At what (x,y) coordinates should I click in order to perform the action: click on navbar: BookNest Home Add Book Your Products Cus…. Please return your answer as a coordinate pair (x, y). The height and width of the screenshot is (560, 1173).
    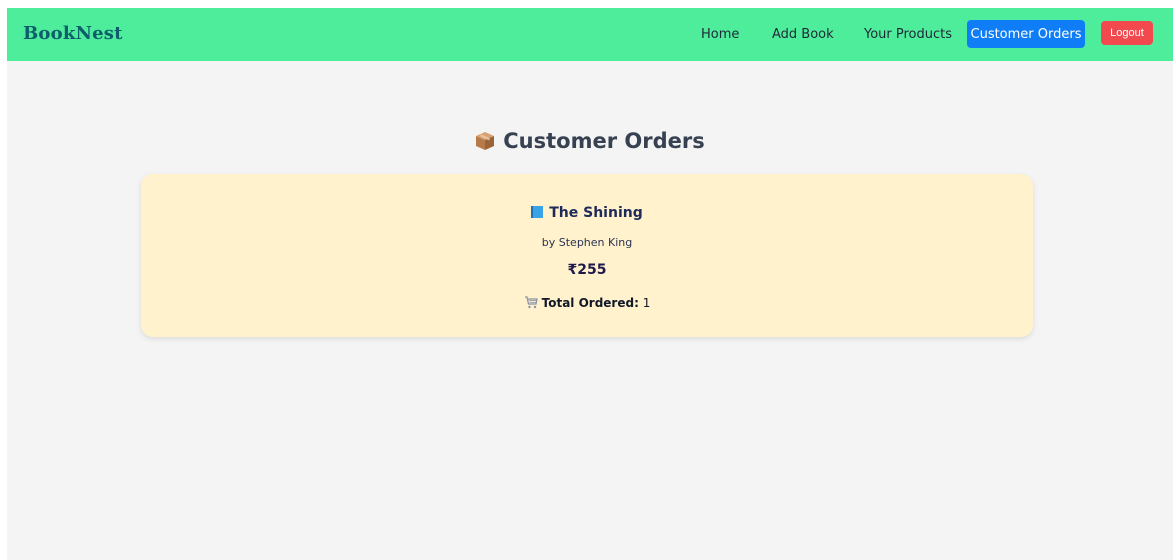
    Looking at the image, I should click on (590, 34).